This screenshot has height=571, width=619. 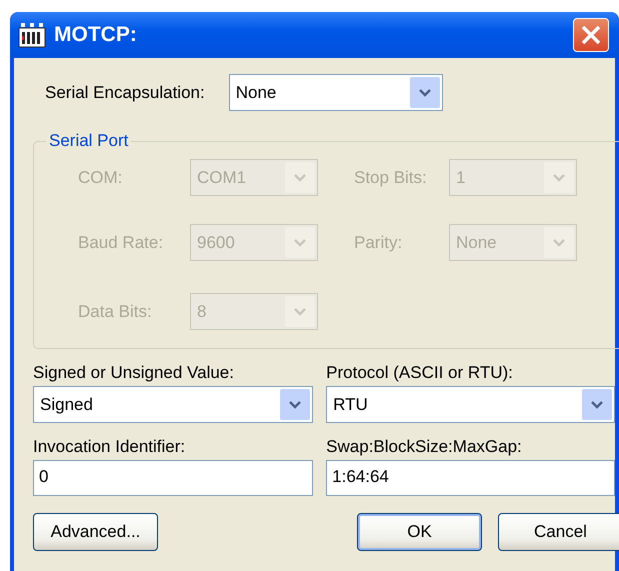 What do you see at coordinates (379, 242) in the screenshot?
I see `field-label: Parity:` at bounding box center [379, 242].